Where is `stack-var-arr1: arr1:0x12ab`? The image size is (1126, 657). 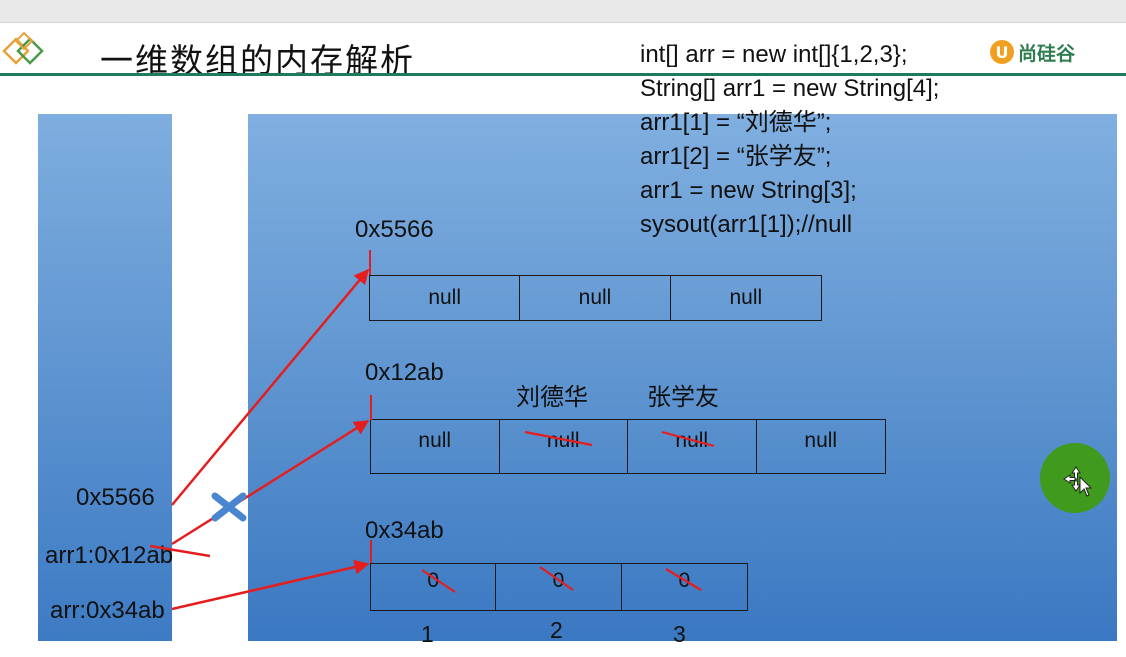 stack-var-arr1: arr1:0x12ab is located at coordinates (109, 555).